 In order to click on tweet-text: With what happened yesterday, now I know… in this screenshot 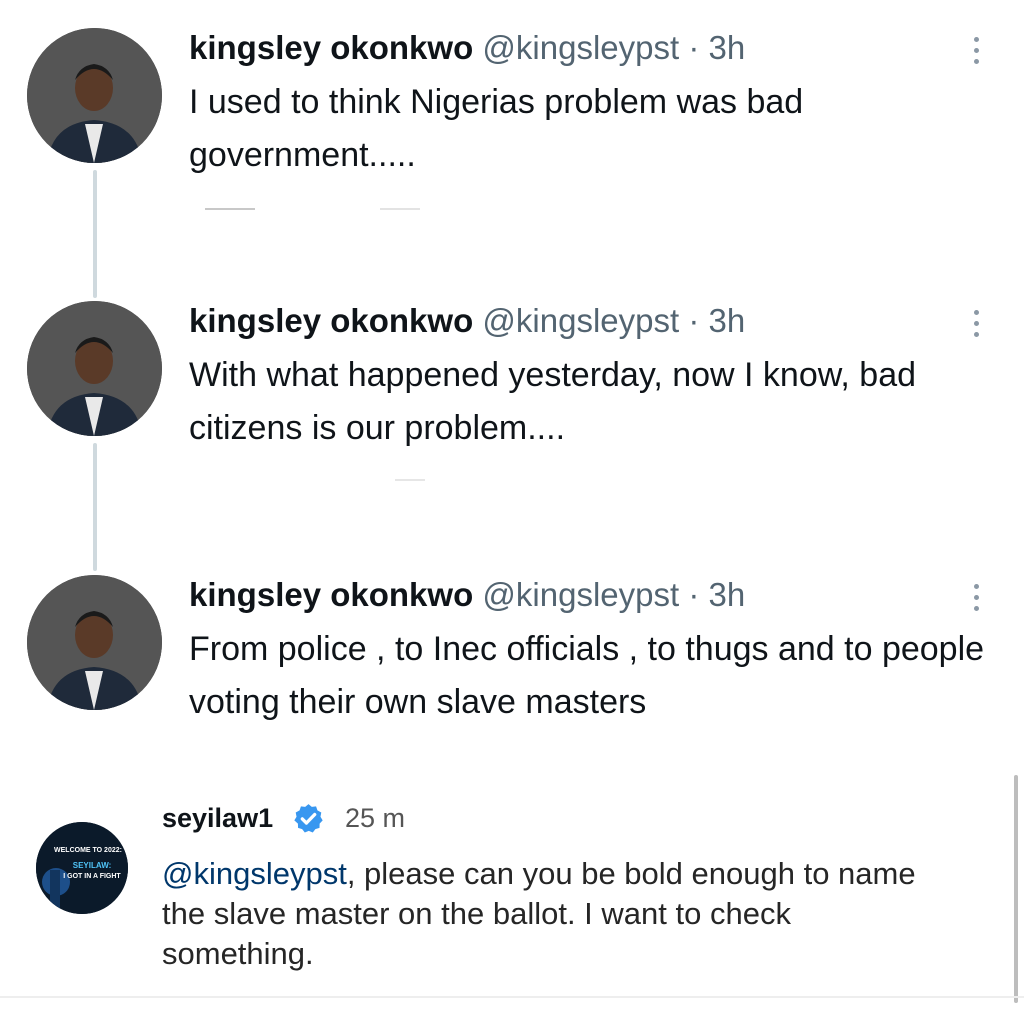, I will do `click(553, 401)`.